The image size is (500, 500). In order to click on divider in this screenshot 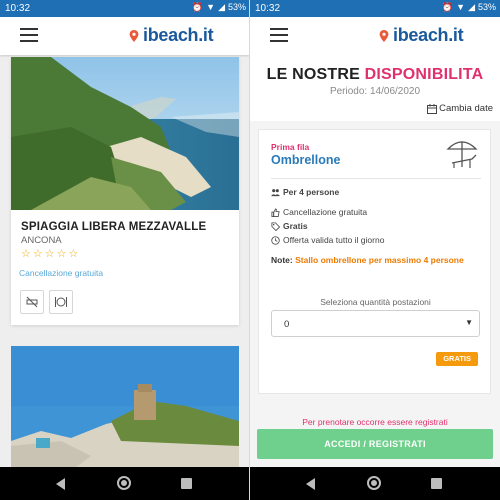, I will do `click(376, 178)`.